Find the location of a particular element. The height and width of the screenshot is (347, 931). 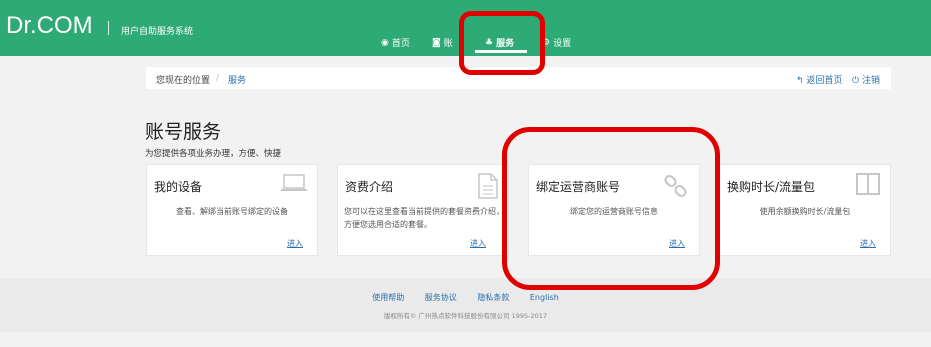

eye-icon: ◙ is located at coordinates (436, 42).